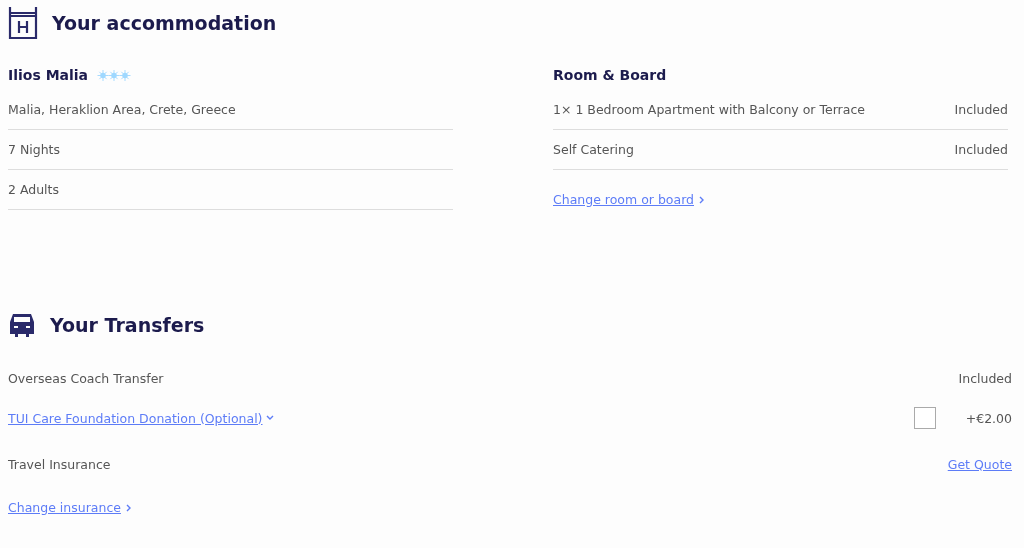 This screenshot has width=1024, height=548. What do you see at coordinates (924, 418) in the screenshot?
I see `donation-checkbox` at bounding box center [924, 418].